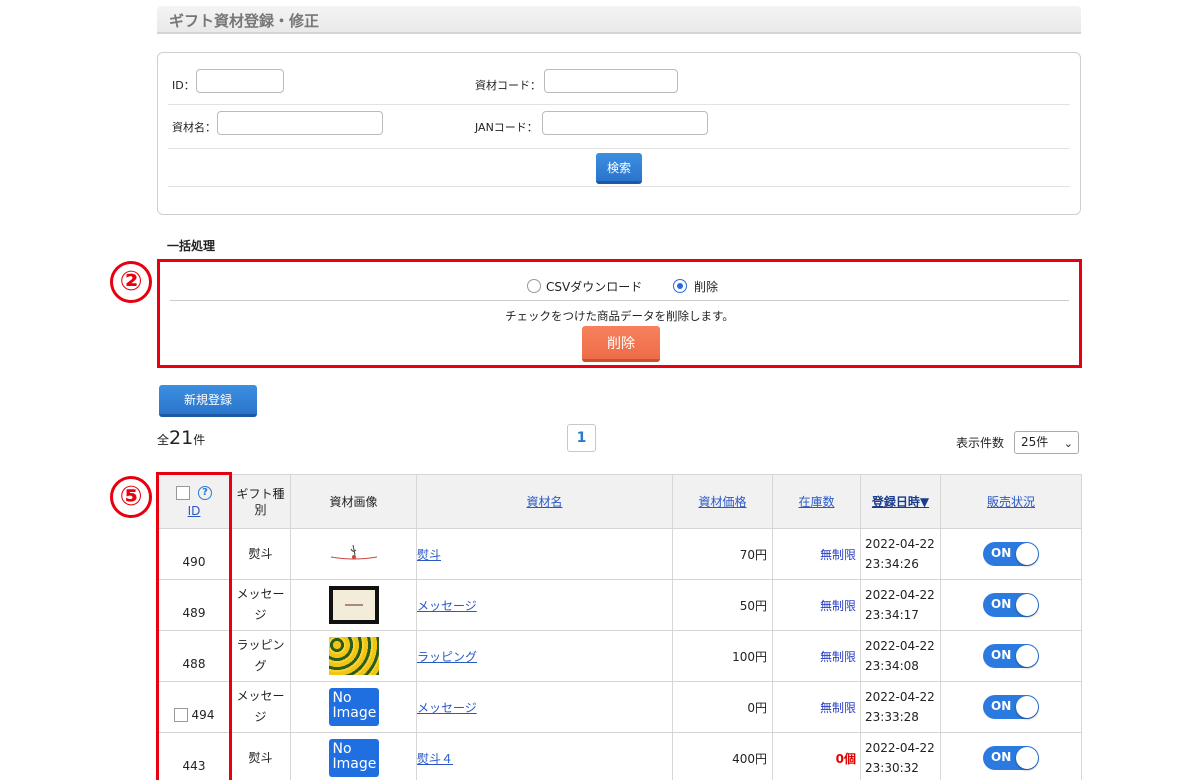  I want to click on bulk-delete-button: 削除, so click(621, 344).